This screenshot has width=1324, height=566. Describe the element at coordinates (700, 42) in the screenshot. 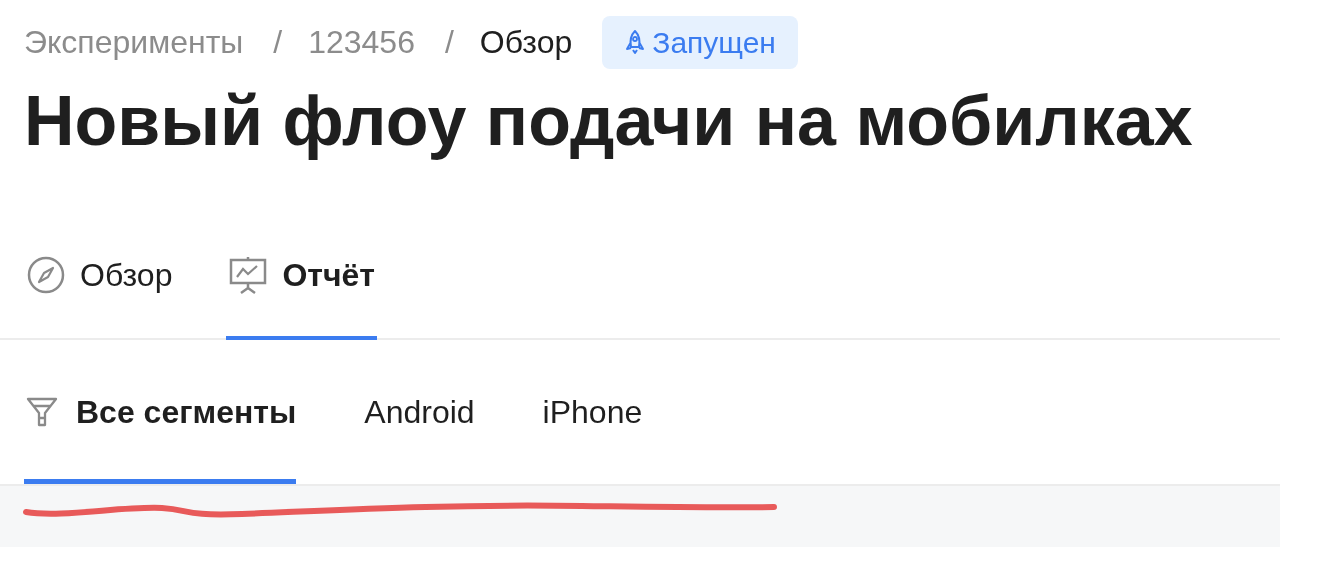

I see `status-badge: Запущен` at that location.